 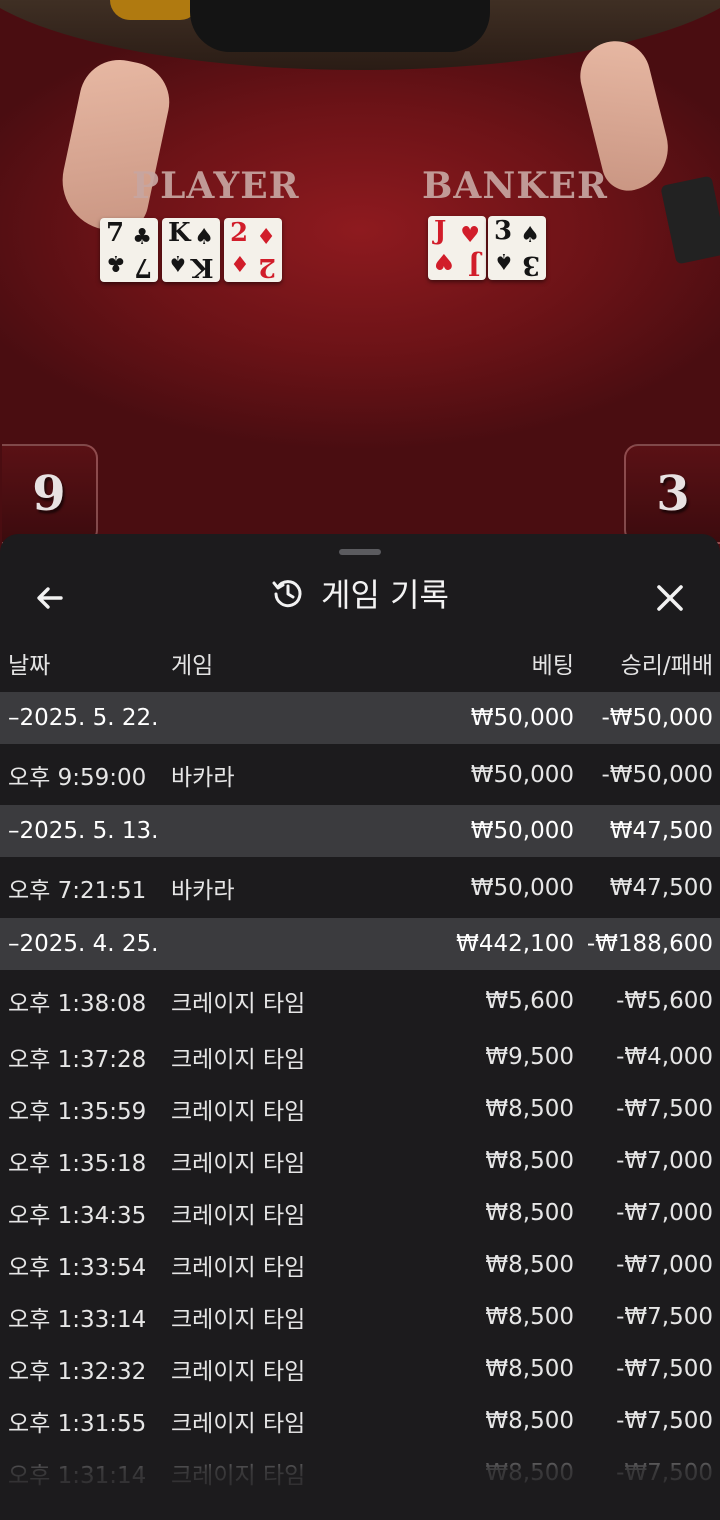 What do you see at coordinates (457, 248) in the screenshot?
I see `playing-card: J ♥ J ♥` at bounding box center [457, 248].